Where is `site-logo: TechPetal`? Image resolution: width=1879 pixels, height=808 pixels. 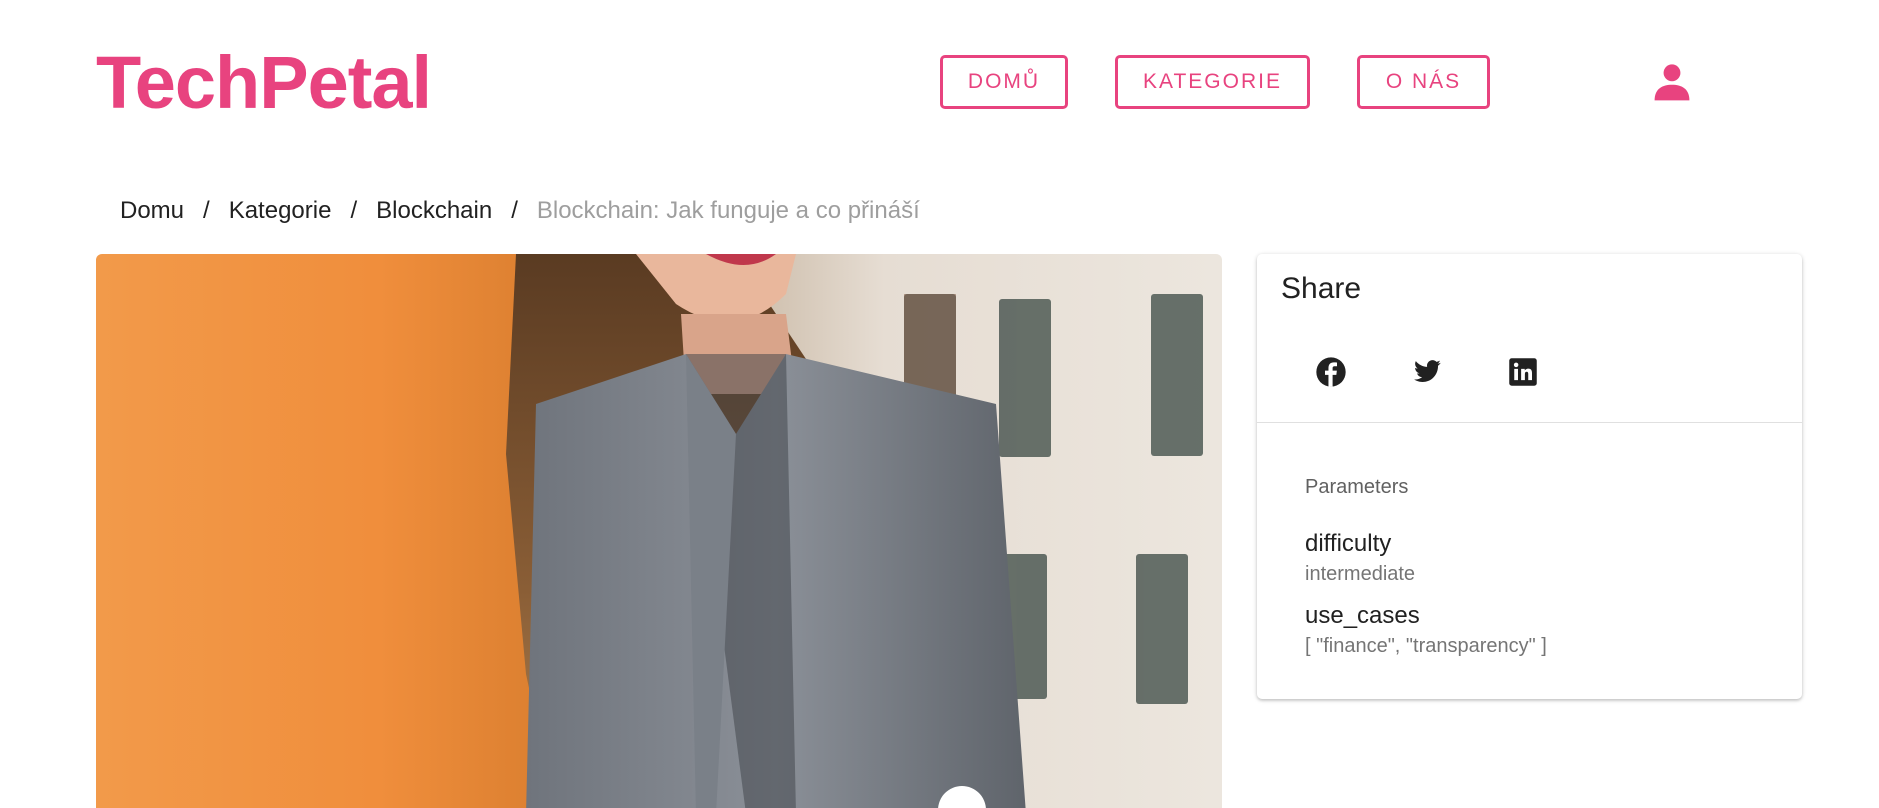
site-logo: TechPetal is located at coordinates (264, 83).